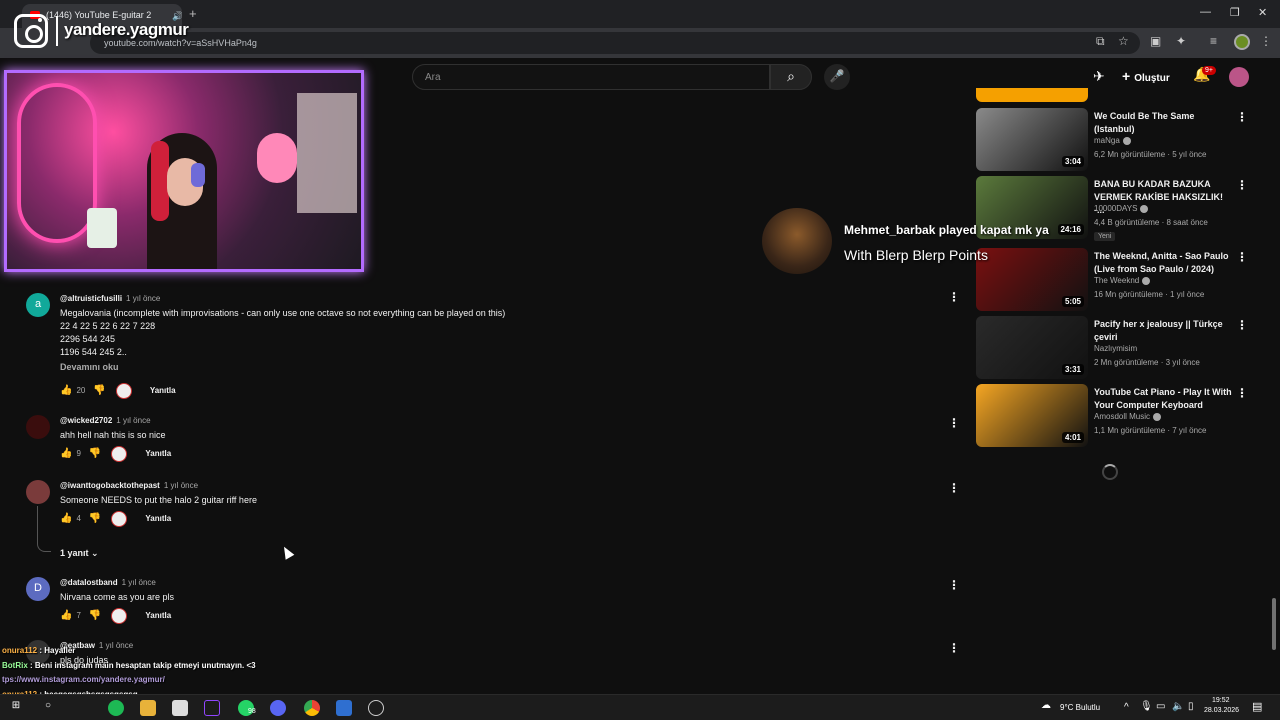  I want to click on bookmark-star-icon: ☆, so click(1123, 41).